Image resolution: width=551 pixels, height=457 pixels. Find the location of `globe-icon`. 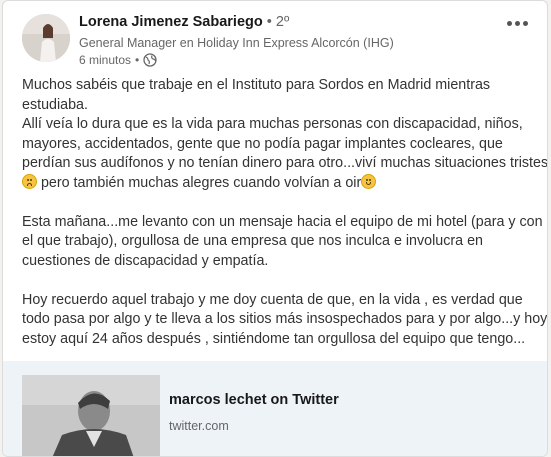

globe-icon is located at coordinates (150, 60).